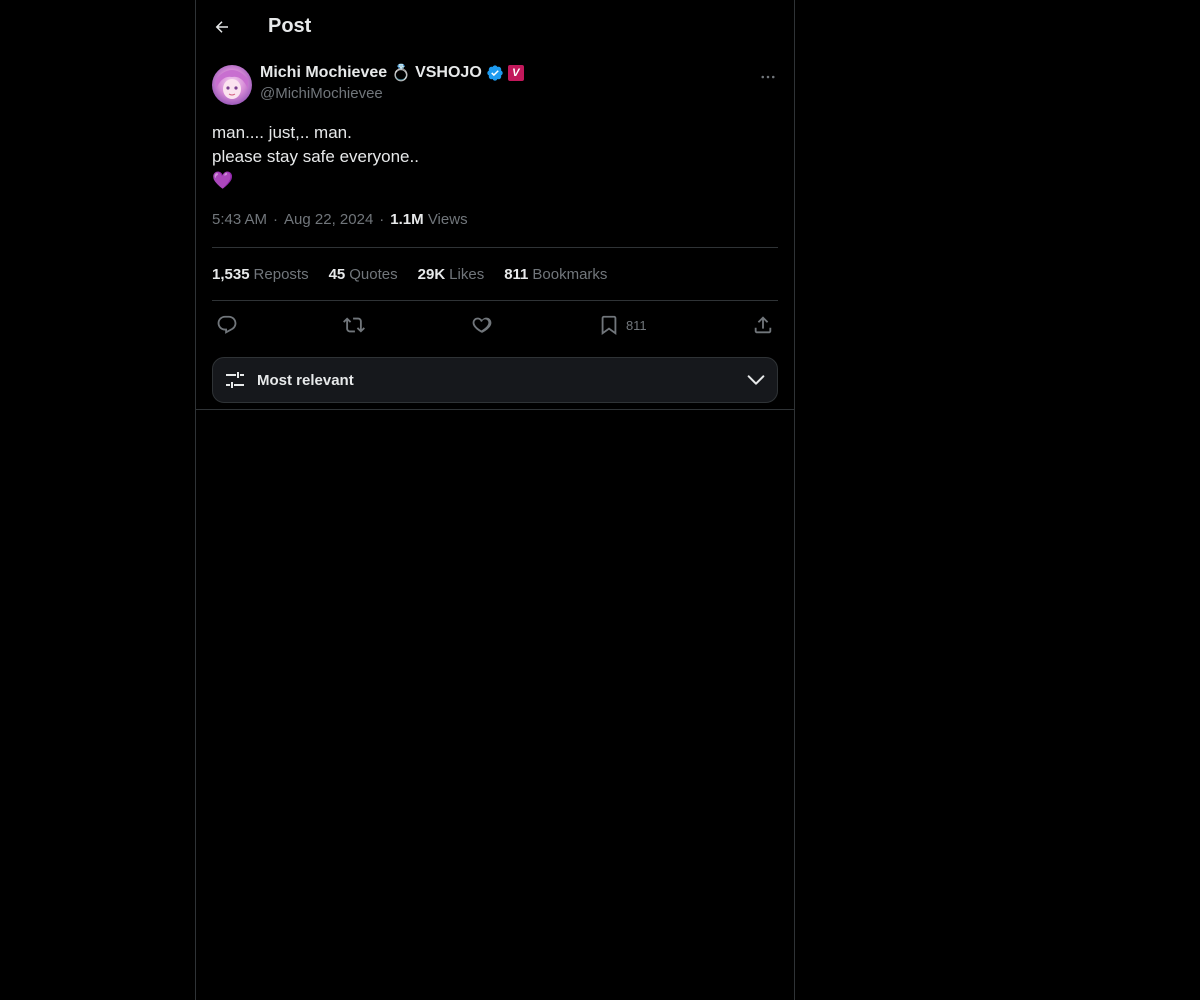  I want to click on org-name: VSHOJO, so click(448, 72).